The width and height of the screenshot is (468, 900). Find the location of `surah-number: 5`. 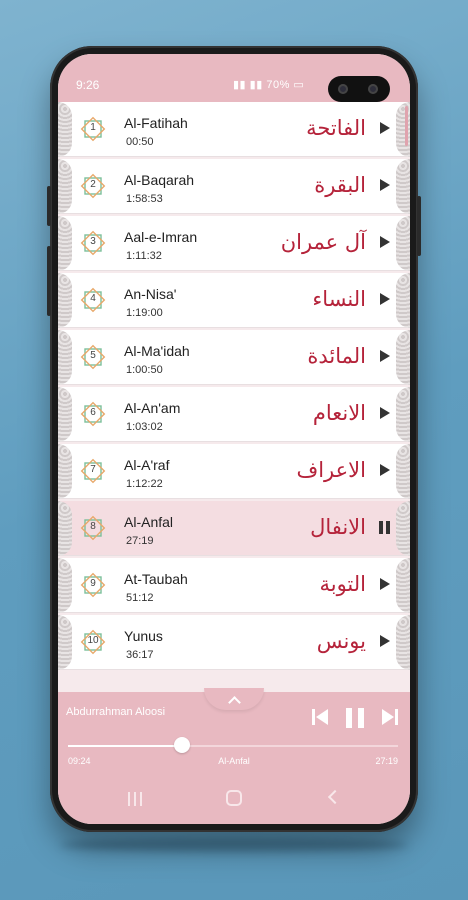

surah-number: 5 is located at coordinates (93, 355).